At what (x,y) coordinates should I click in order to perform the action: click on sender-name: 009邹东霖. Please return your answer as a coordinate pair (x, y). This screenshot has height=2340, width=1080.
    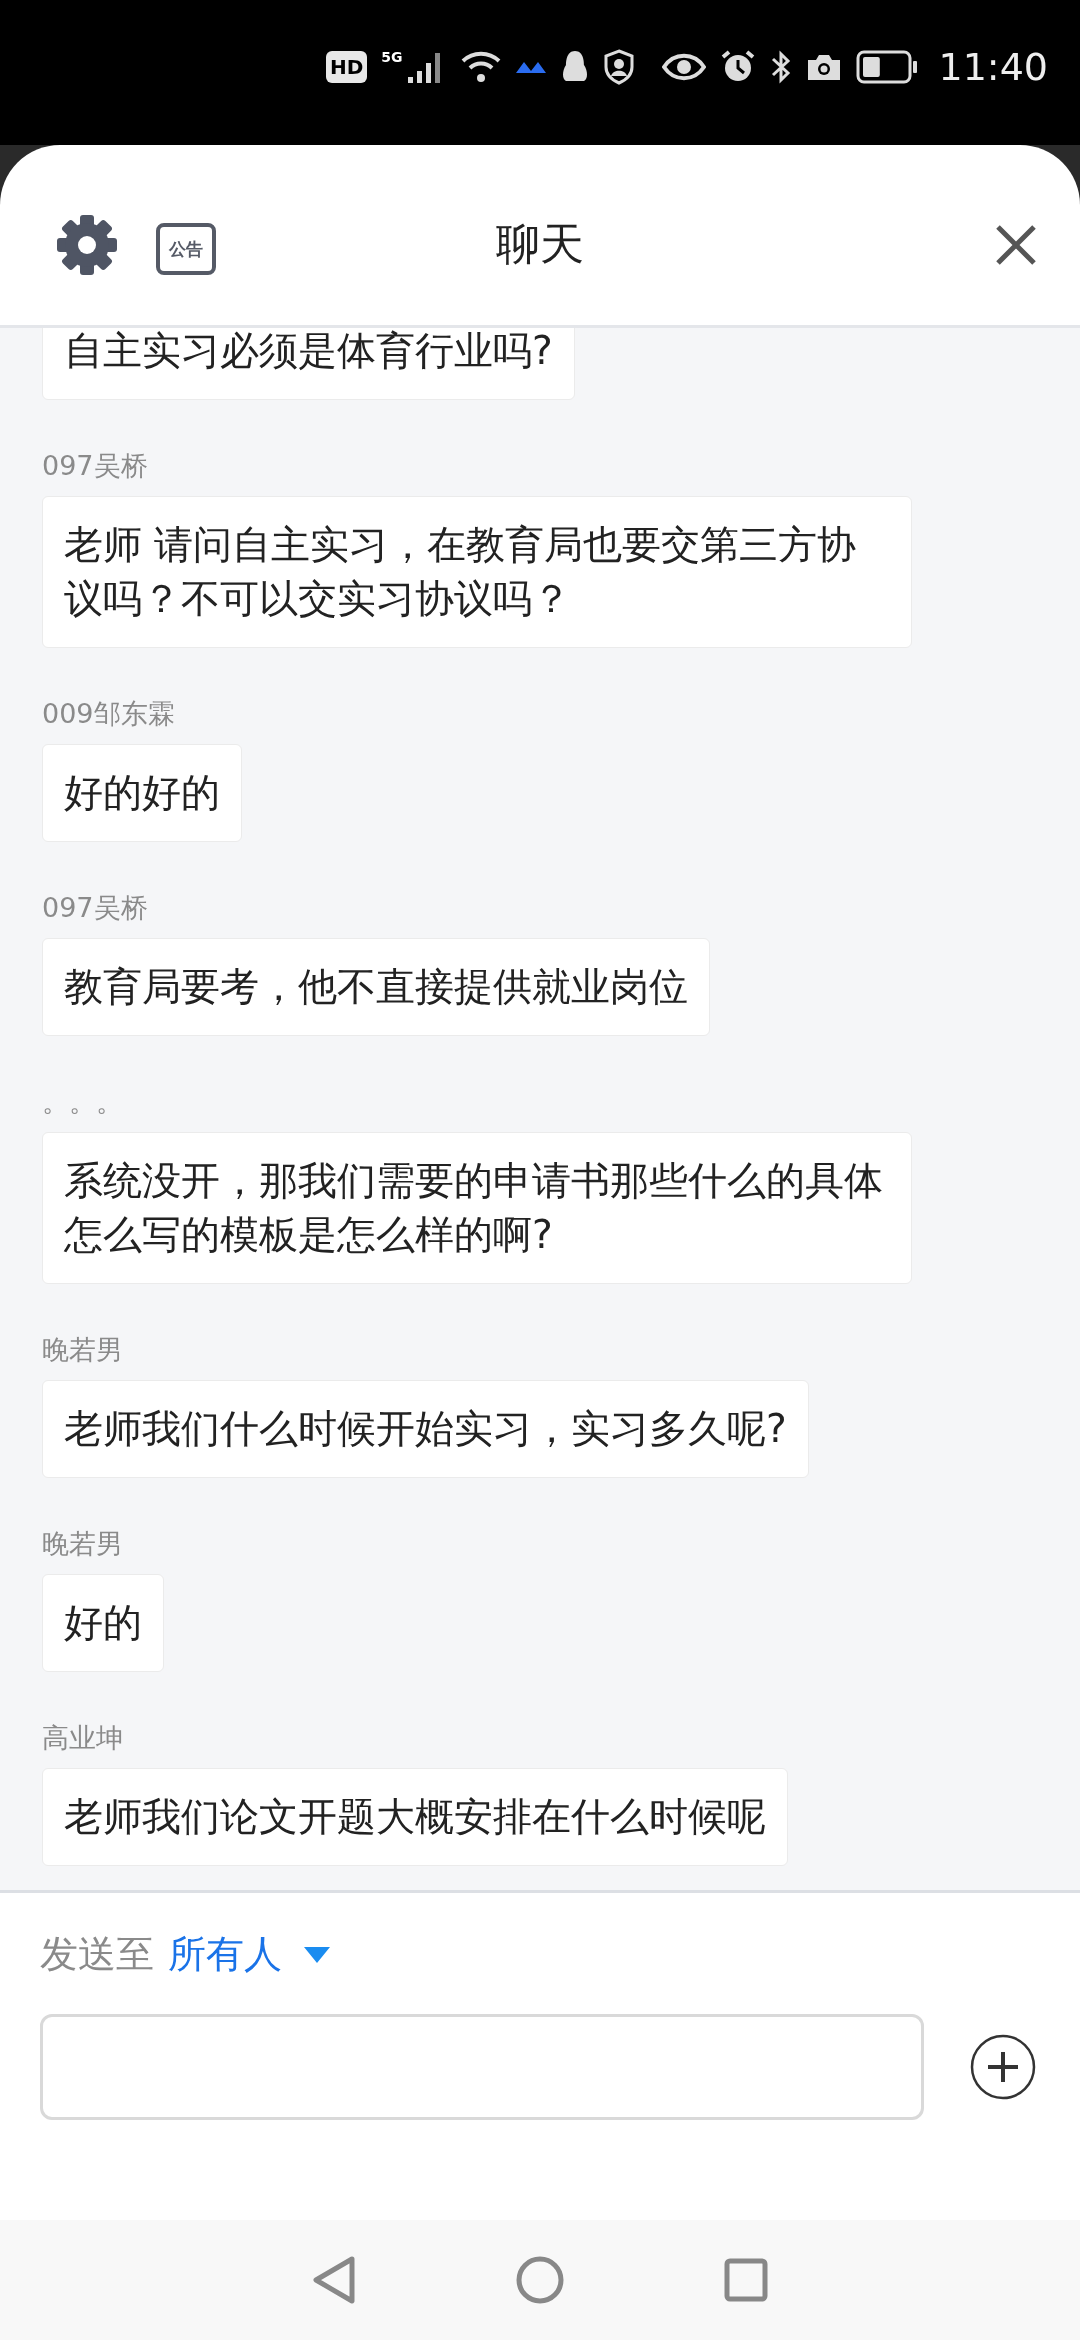
    Looking at the image, I should click on (108, 714).